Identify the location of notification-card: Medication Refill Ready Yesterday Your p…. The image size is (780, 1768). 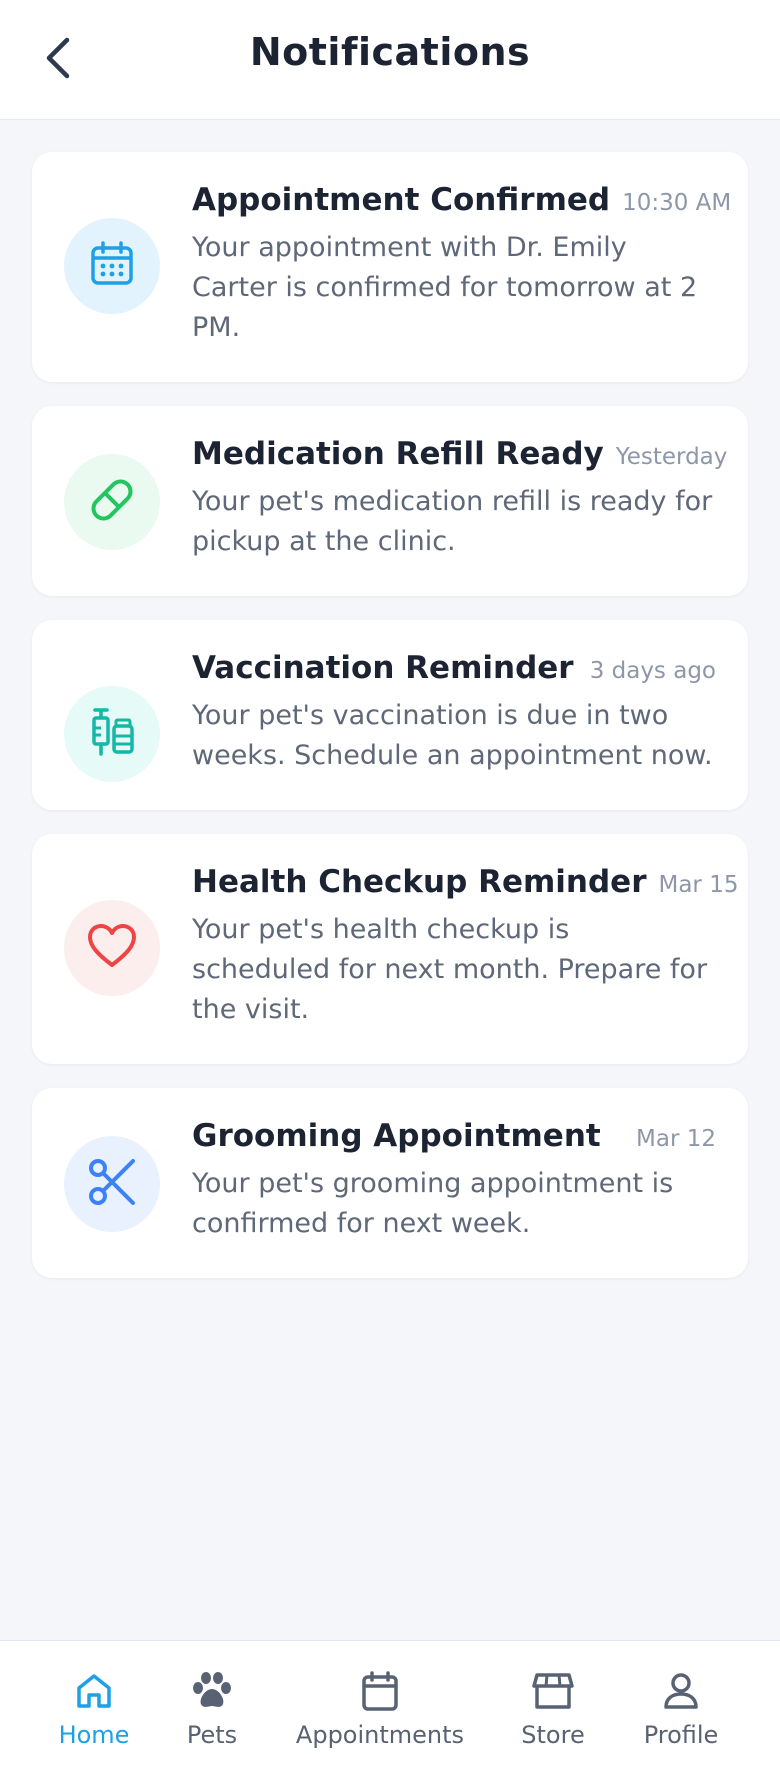
(390, 501).